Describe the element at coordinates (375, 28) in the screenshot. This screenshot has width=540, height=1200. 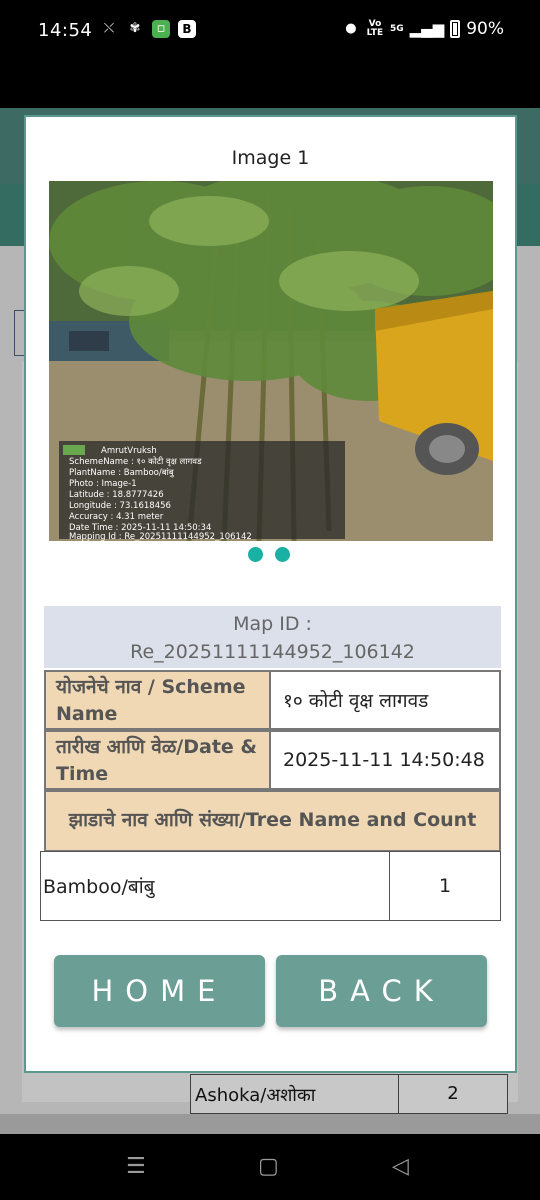
I see `volte-label: Vo LTE` at that location.